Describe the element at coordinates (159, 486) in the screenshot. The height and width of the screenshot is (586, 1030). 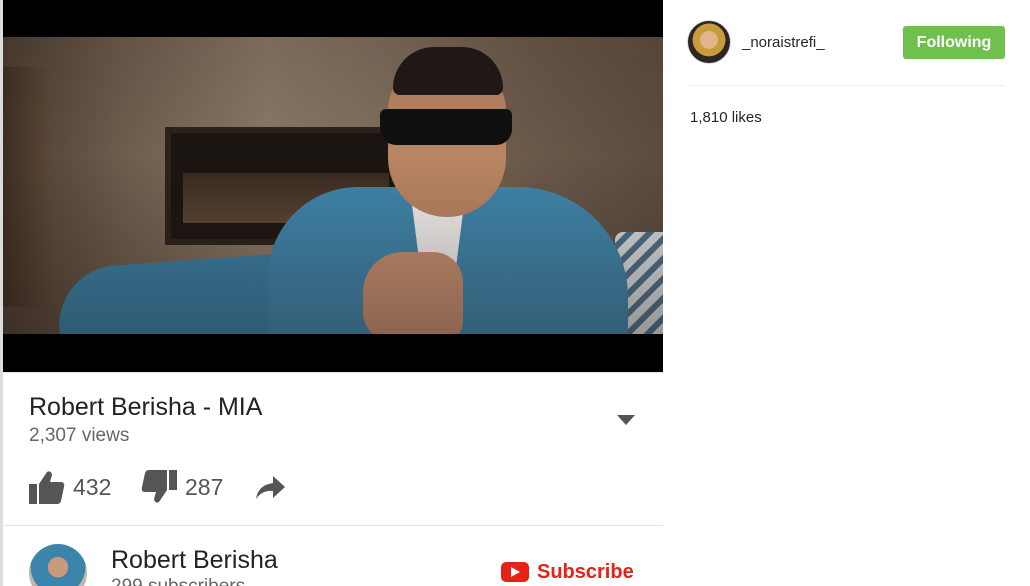
I see `thumbs-down-icon` at that location.